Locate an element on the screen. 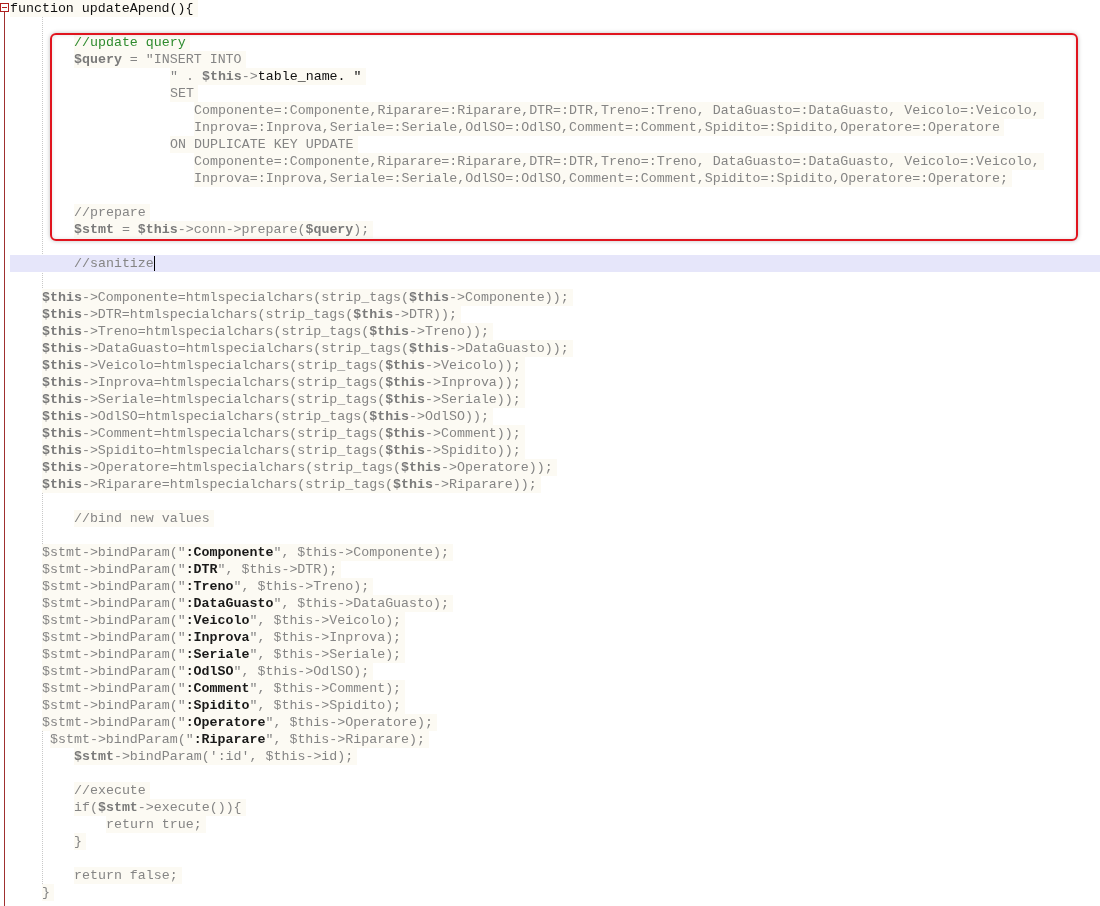 The width and height of the screenshot is (1100, 906). code-line: //sanitize is located at coordinates (114, 263).